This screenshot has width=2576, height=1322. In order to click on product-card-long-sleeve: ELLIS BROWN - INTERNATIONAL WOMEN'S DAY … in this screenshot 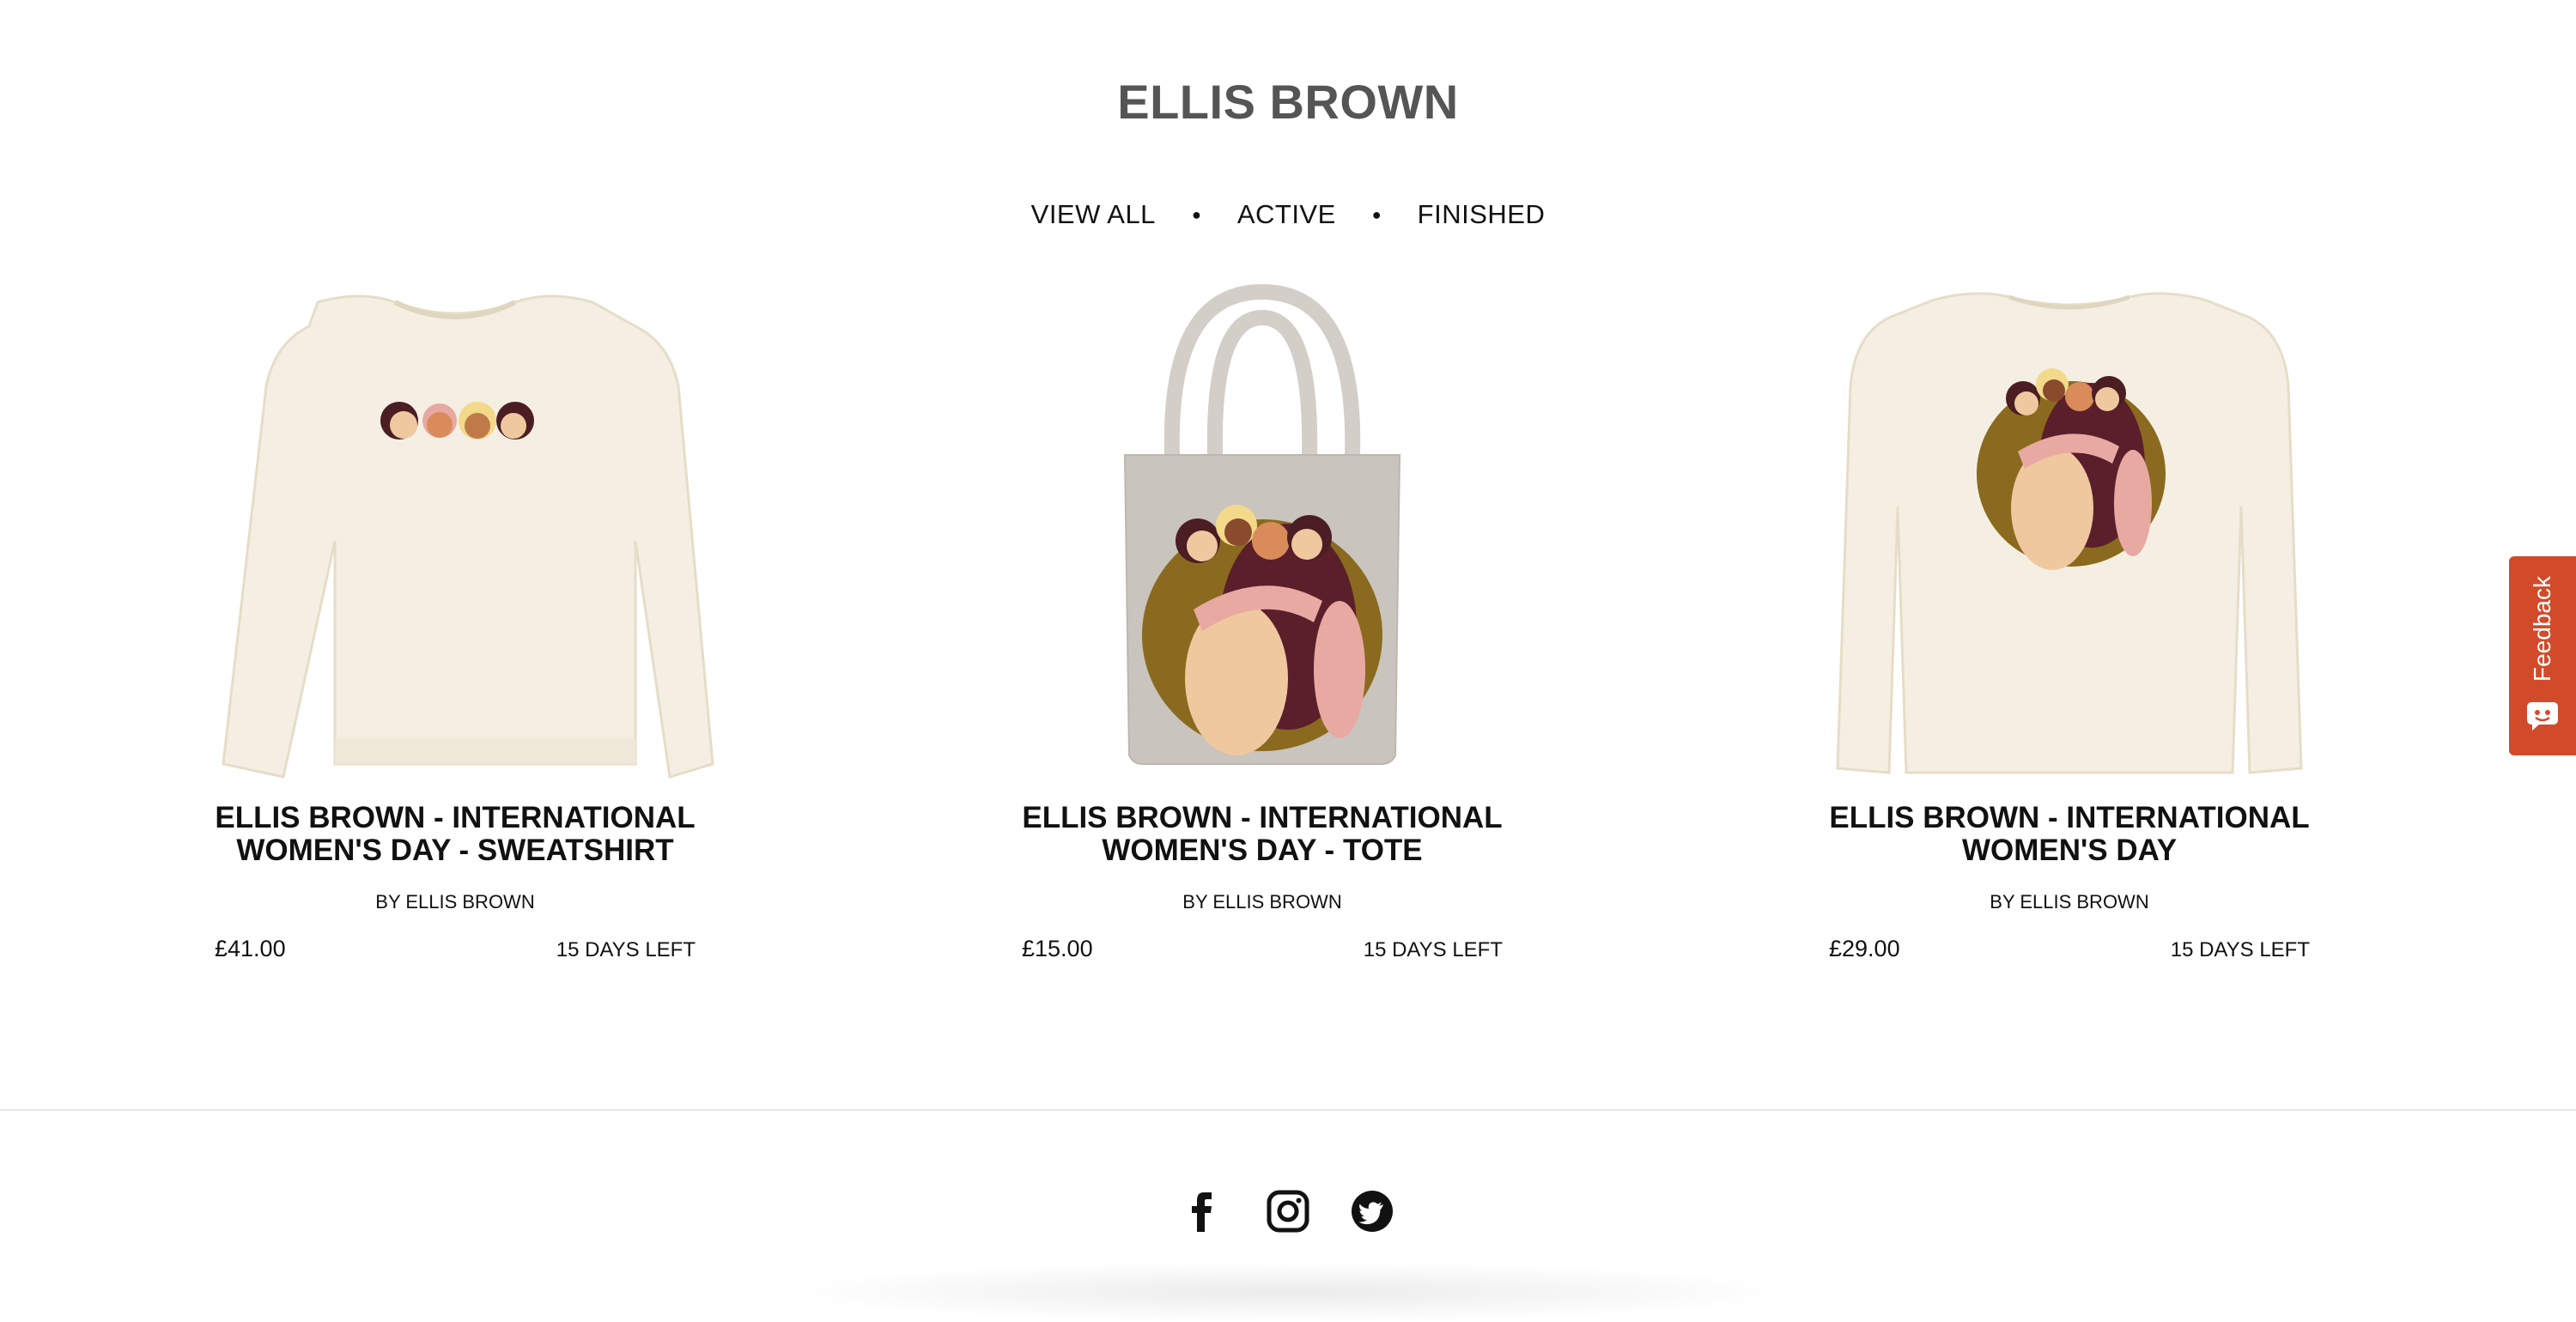, I will do `click(2069, 623)`.